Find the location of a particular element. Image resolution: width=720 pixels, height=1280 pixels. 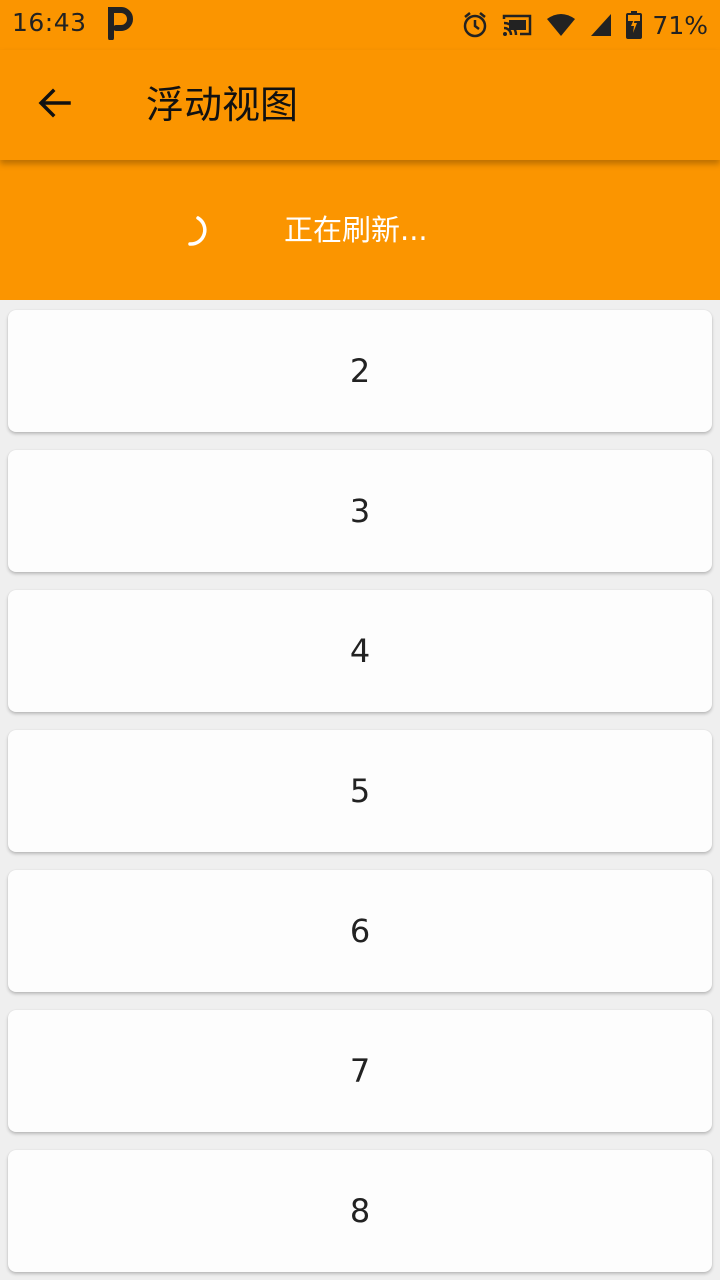

list-item-label: 8 is located at coordinates (360, 1211).